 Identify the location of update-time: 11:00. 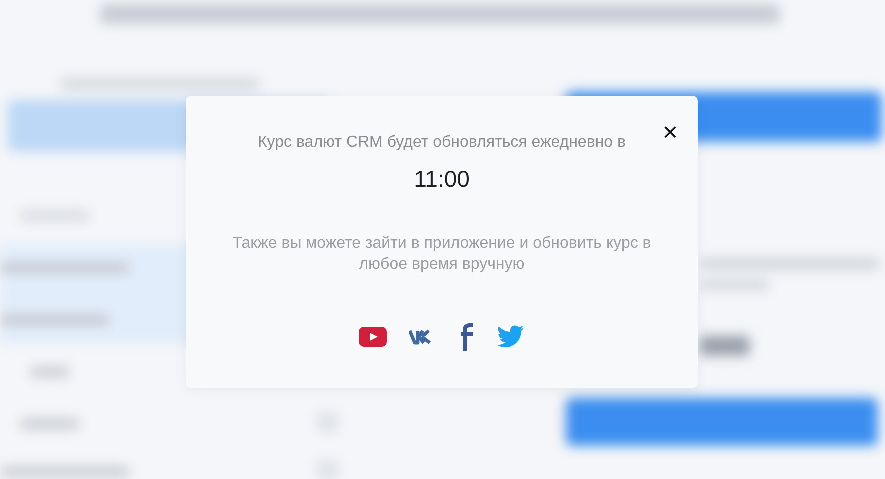
(442, 179).